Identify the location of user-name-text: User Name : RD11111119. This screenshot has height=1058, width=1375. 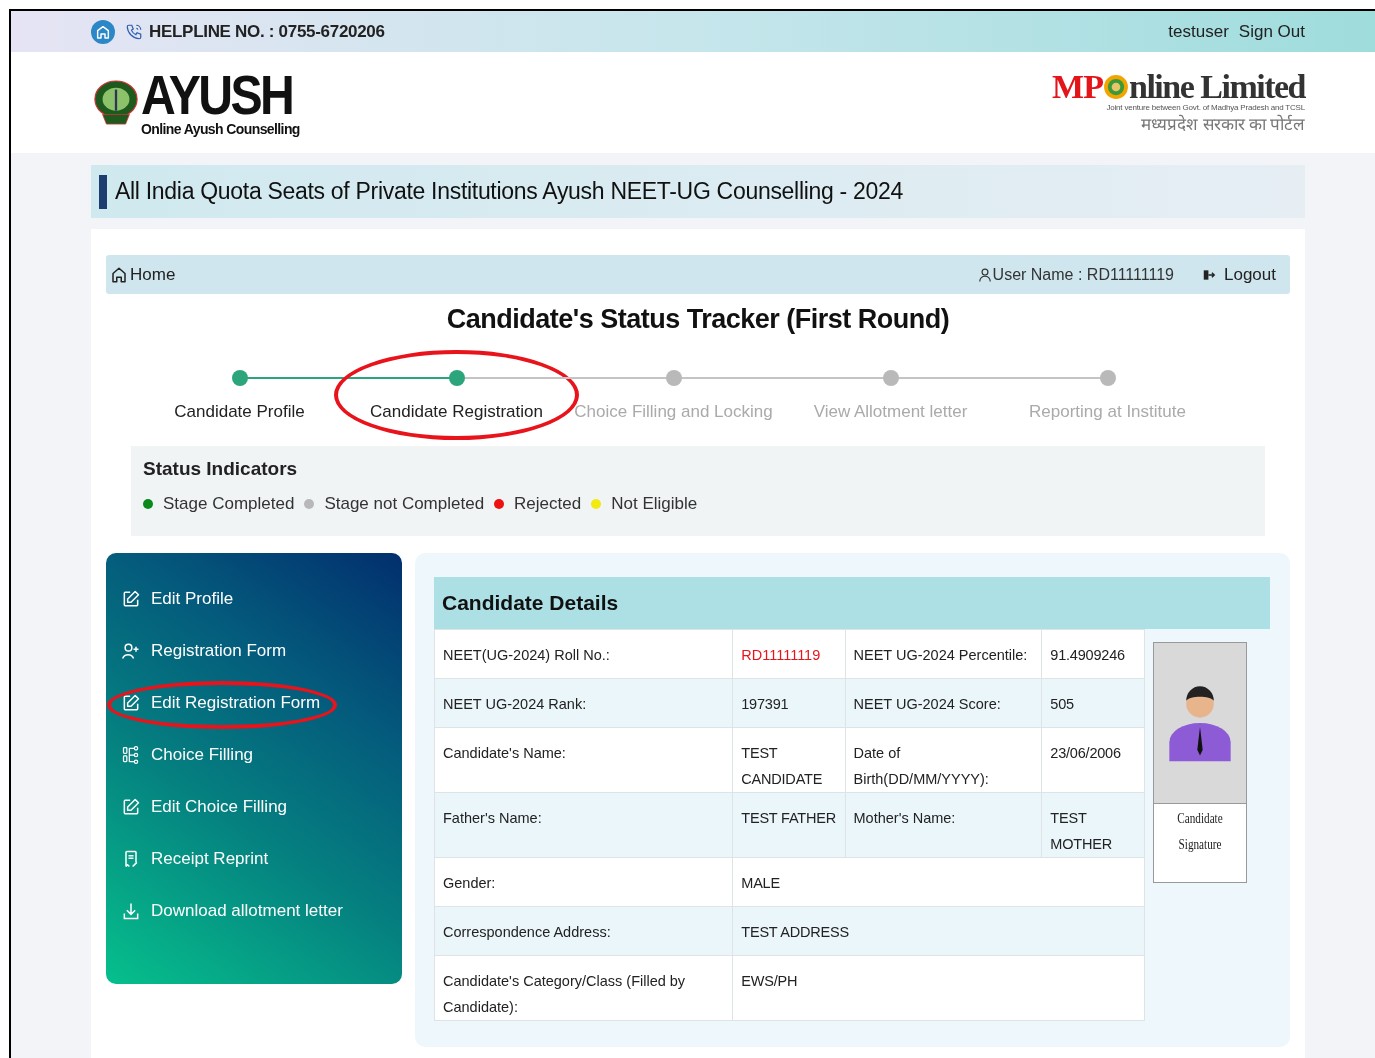
(1083, 274).